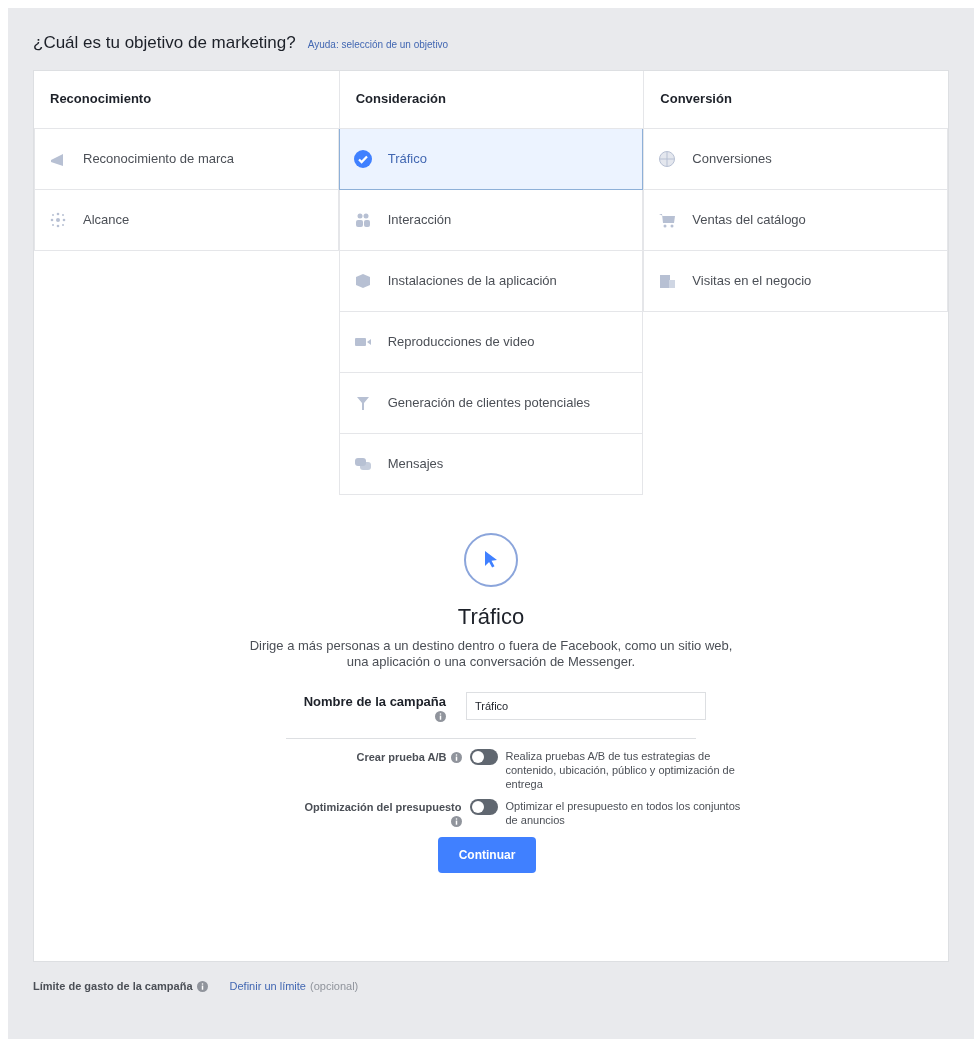  I want to click on set-limit-link: Definir un límite, so click(267, 985).